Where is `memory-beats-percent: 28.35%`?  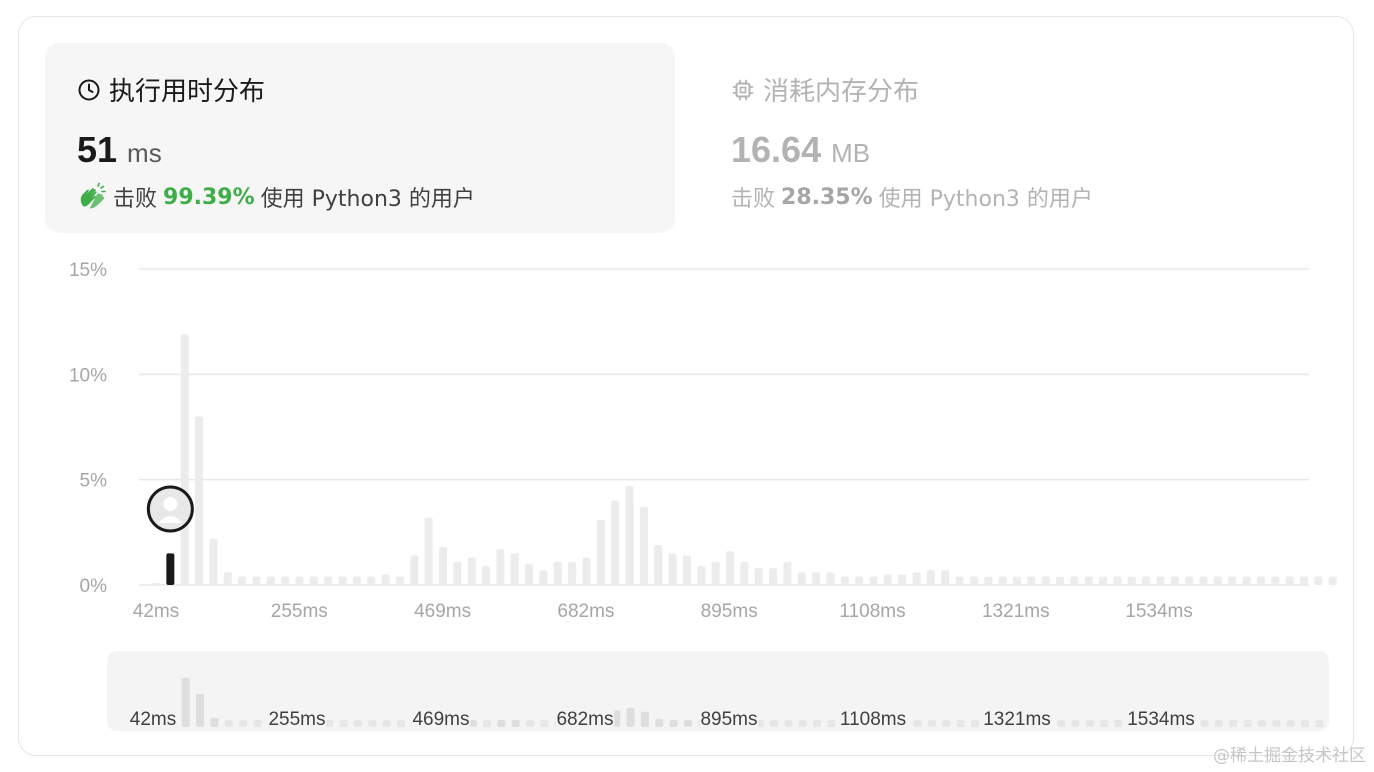
memory-beats-percent: 28.35% is located at coordinates (827, 197).